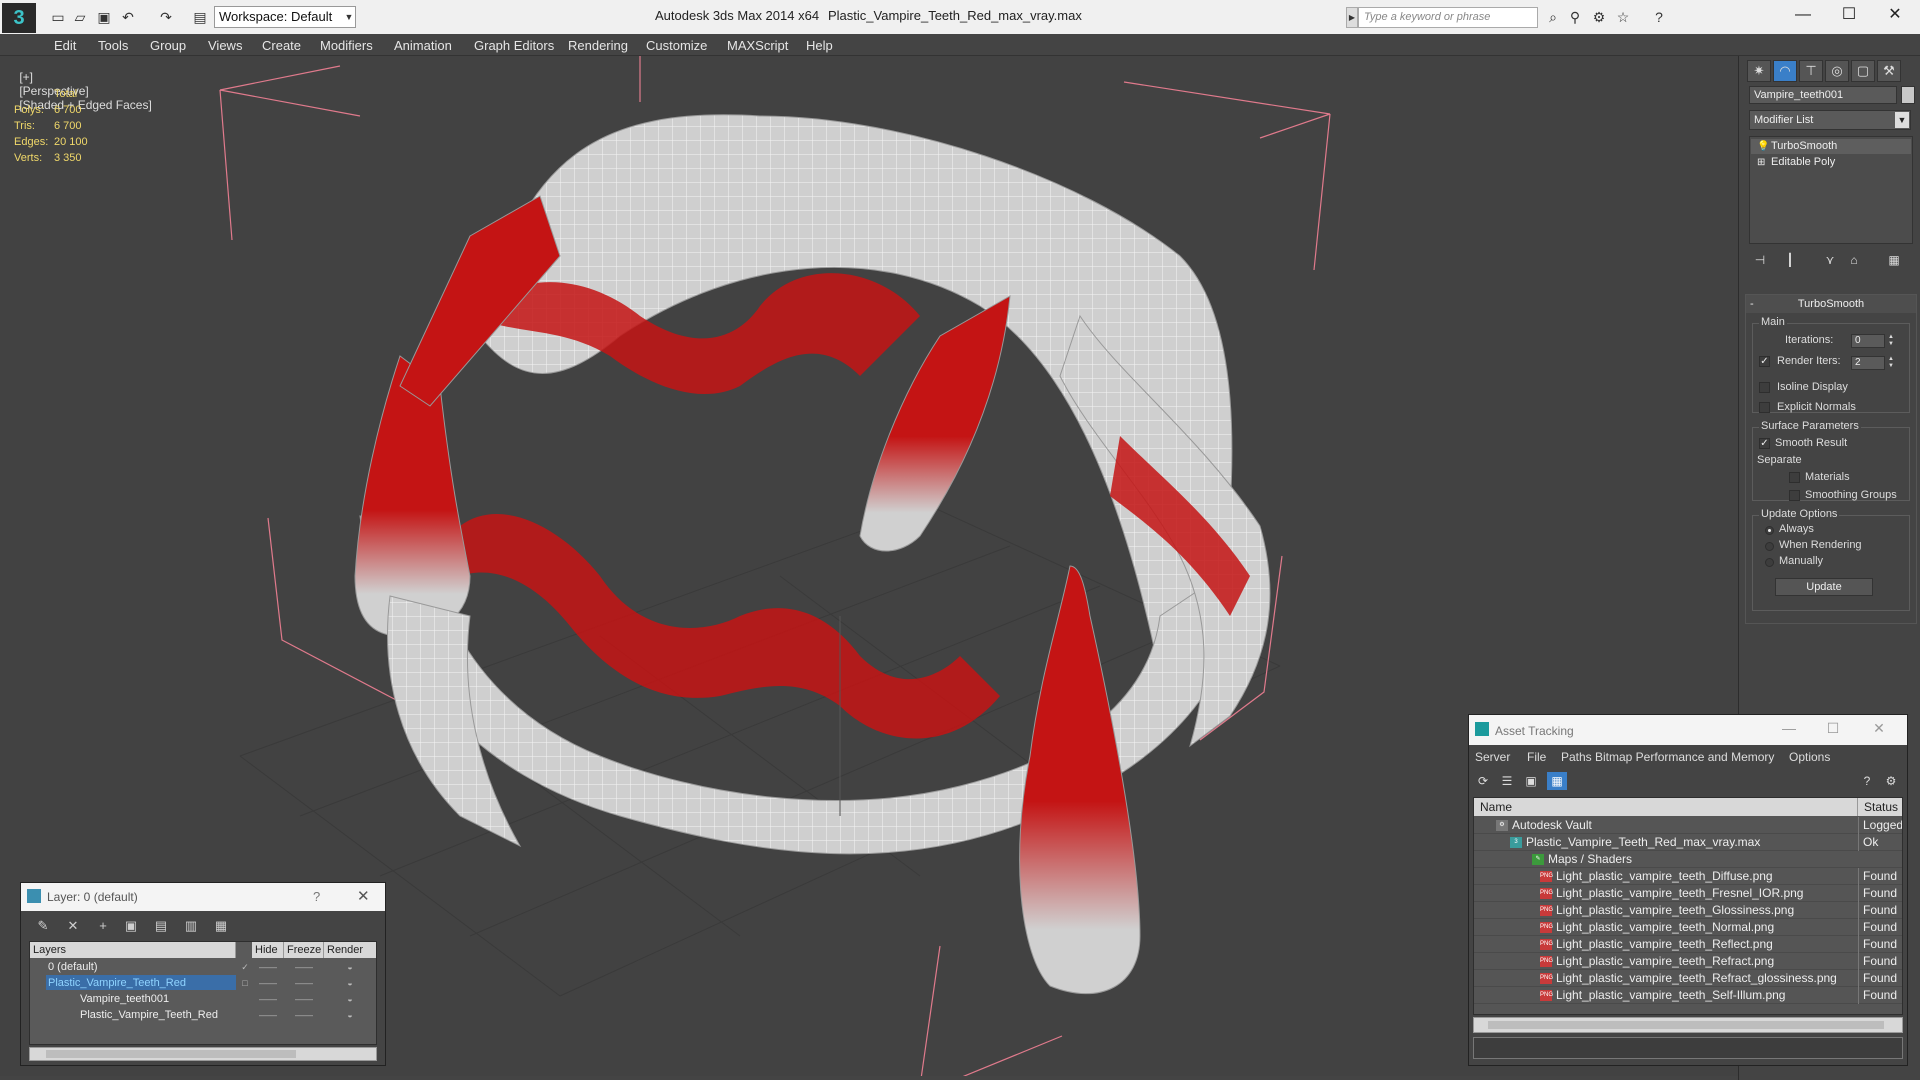 Image resolution: width=1920 pixels, height=1080 pixels. I want to click on menu-edit: Edit, so click(65, 45).